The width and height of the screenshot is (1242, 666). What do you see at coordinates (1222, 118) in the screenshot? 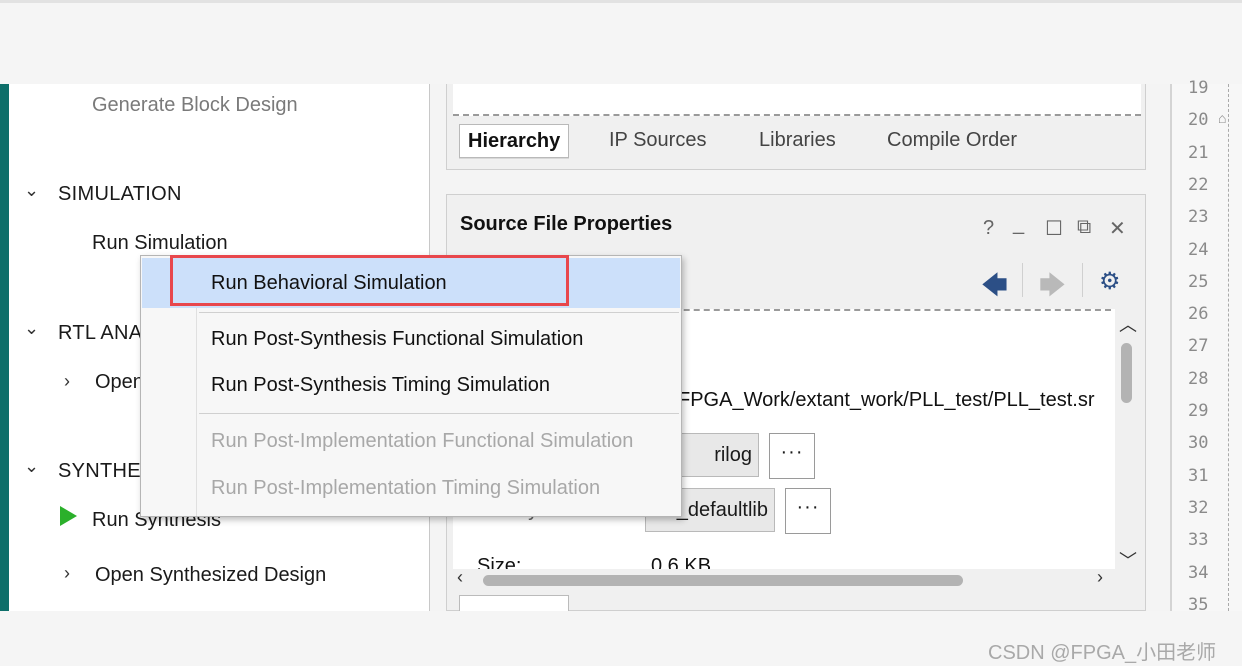
I see `fold-icon: ⌂` at bounding box center [1222, 118].